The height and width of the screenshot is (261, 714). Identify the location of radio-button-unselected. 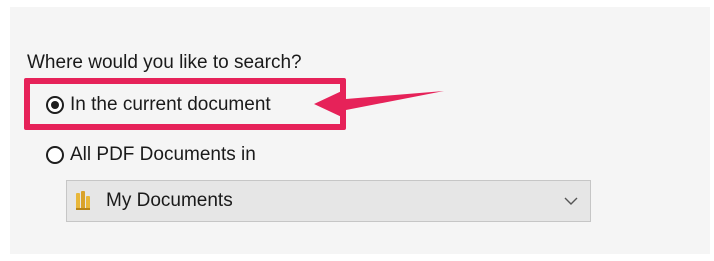
(55, 155).